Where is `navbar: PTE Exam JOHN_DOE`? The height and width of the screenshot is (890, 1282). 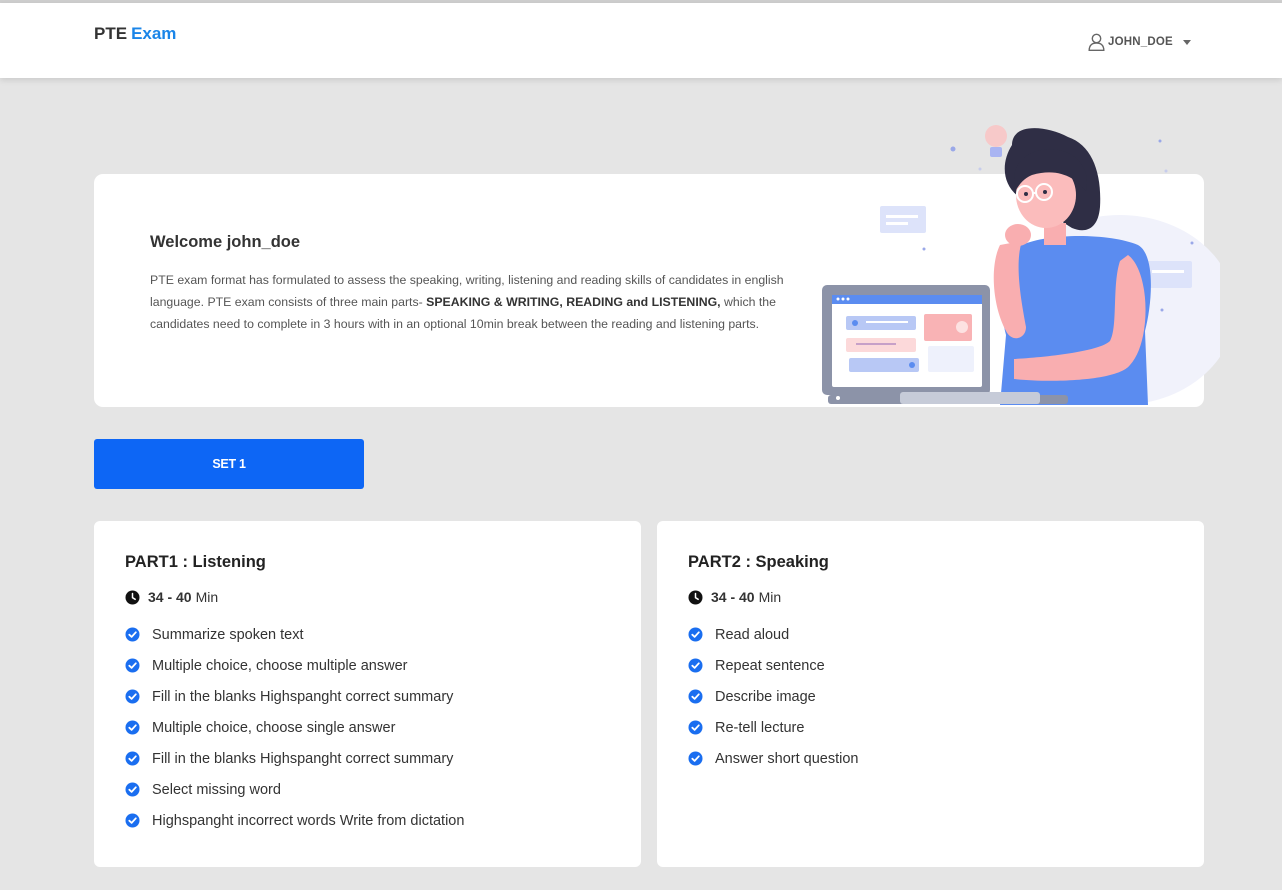 navbar: PTE Exam JOHN_DOE is located at coordinates (641, 40).